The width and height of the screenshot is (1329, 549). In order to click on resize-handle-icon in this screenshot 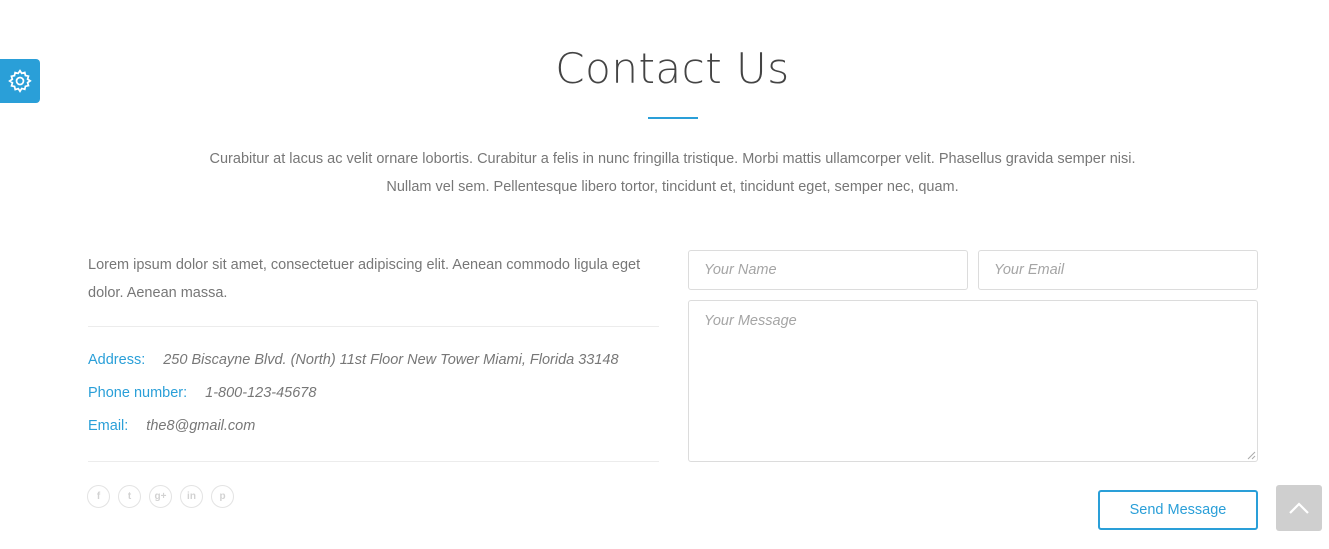, I will do `click(1251, 455)`.